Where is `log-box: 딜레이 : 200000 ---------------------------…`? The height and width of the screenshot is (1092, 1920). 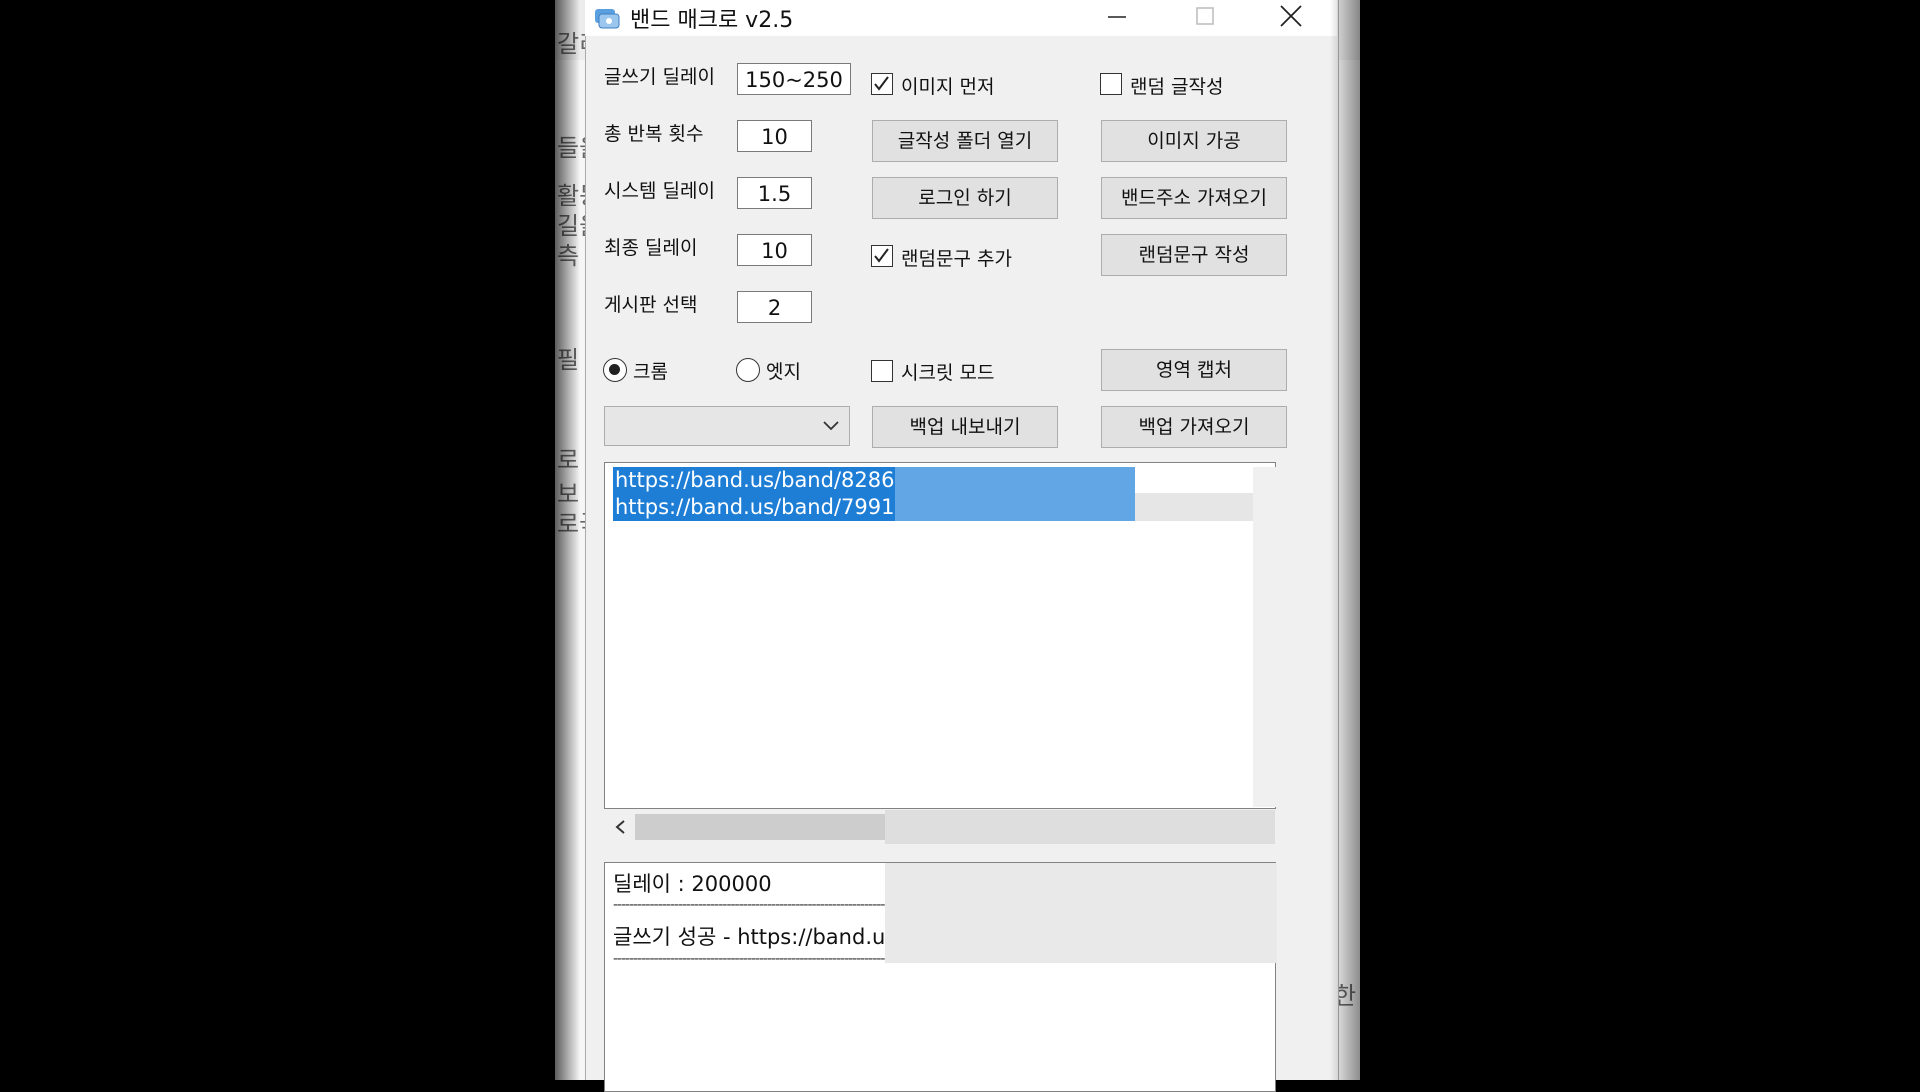 log-box: 딜레이 : 200000 ---------------------------… is located at coordinates (940, 977).